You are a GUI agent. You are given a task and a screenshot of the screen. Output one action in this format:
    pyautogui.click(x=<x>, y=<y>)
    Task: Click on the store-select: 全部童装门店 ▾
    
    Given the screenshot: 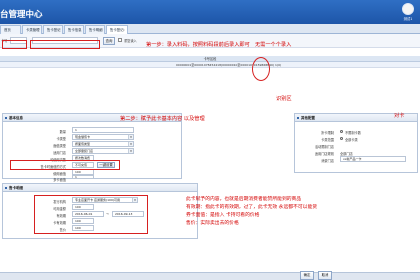 What is the action you would take?
    pyautogui.click(x=103, y=151)
    